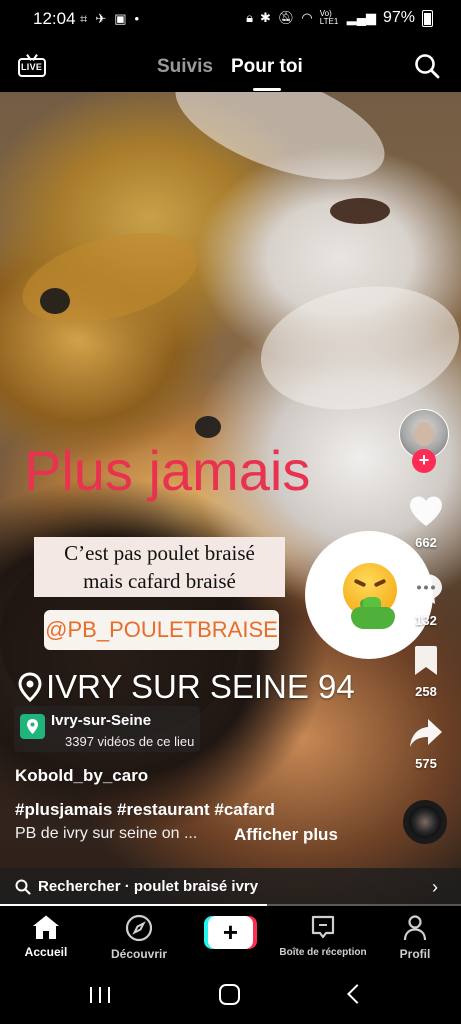 This screenshot has width=461, height=1024. What do you see at coordinates (415, 954) in the screenshot?
I see `nav-profile-label: Profil` at bounding box center [415, 954].